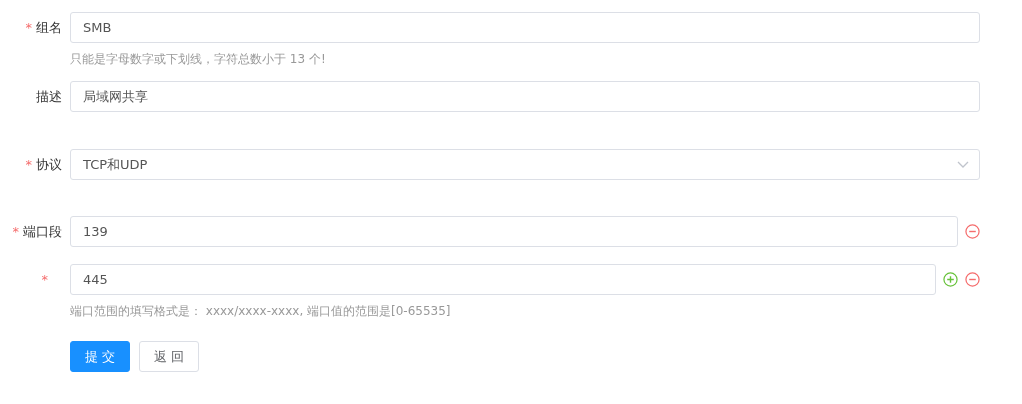  Describe the element at coordinates (261, 311) in the screenshot. I see `hint-text: 端口范围的填写格式是： xxxx/xxxx-xxxx, 端口值的范围是[0-65535]` at that location.